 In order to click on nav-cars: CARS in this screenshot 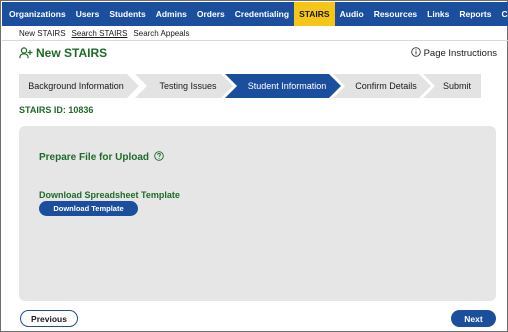, I will do `click(502, 14)`.